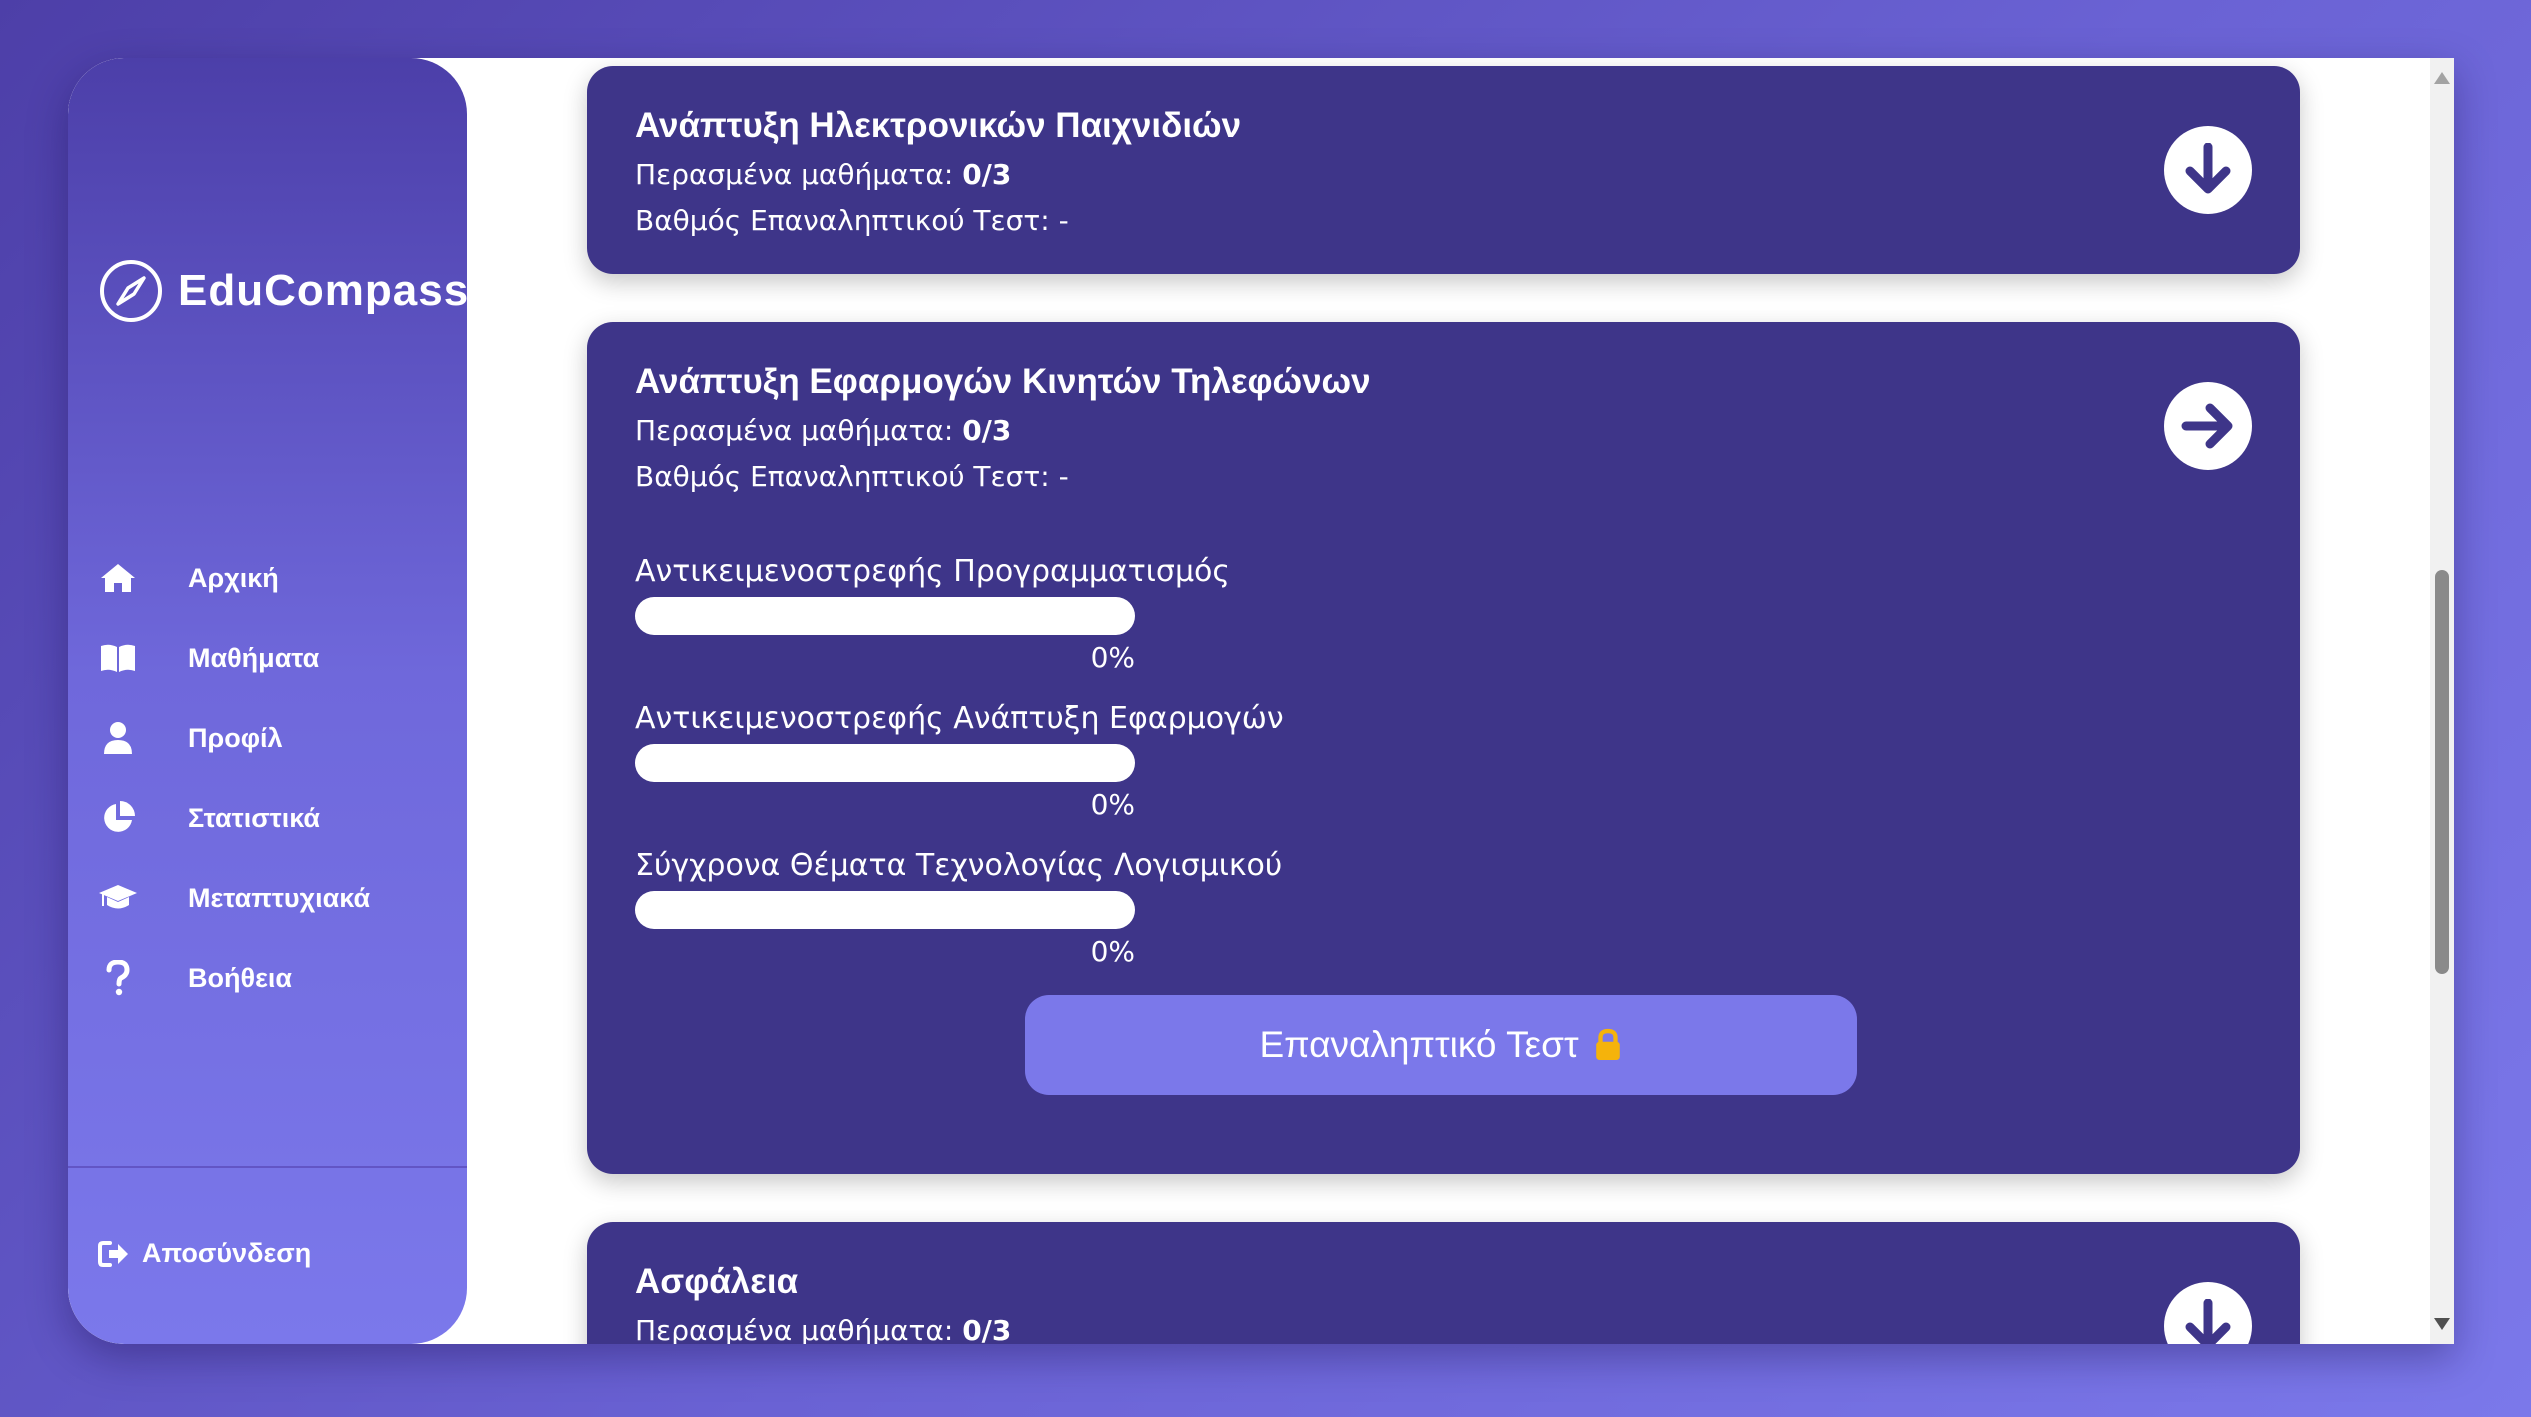 Image resolution: width=2531 pixels, height=1417 pixels. Describe the element at coordinates (2442, 772) in the screenshot. I see `scrollbar-thumb` at that location.